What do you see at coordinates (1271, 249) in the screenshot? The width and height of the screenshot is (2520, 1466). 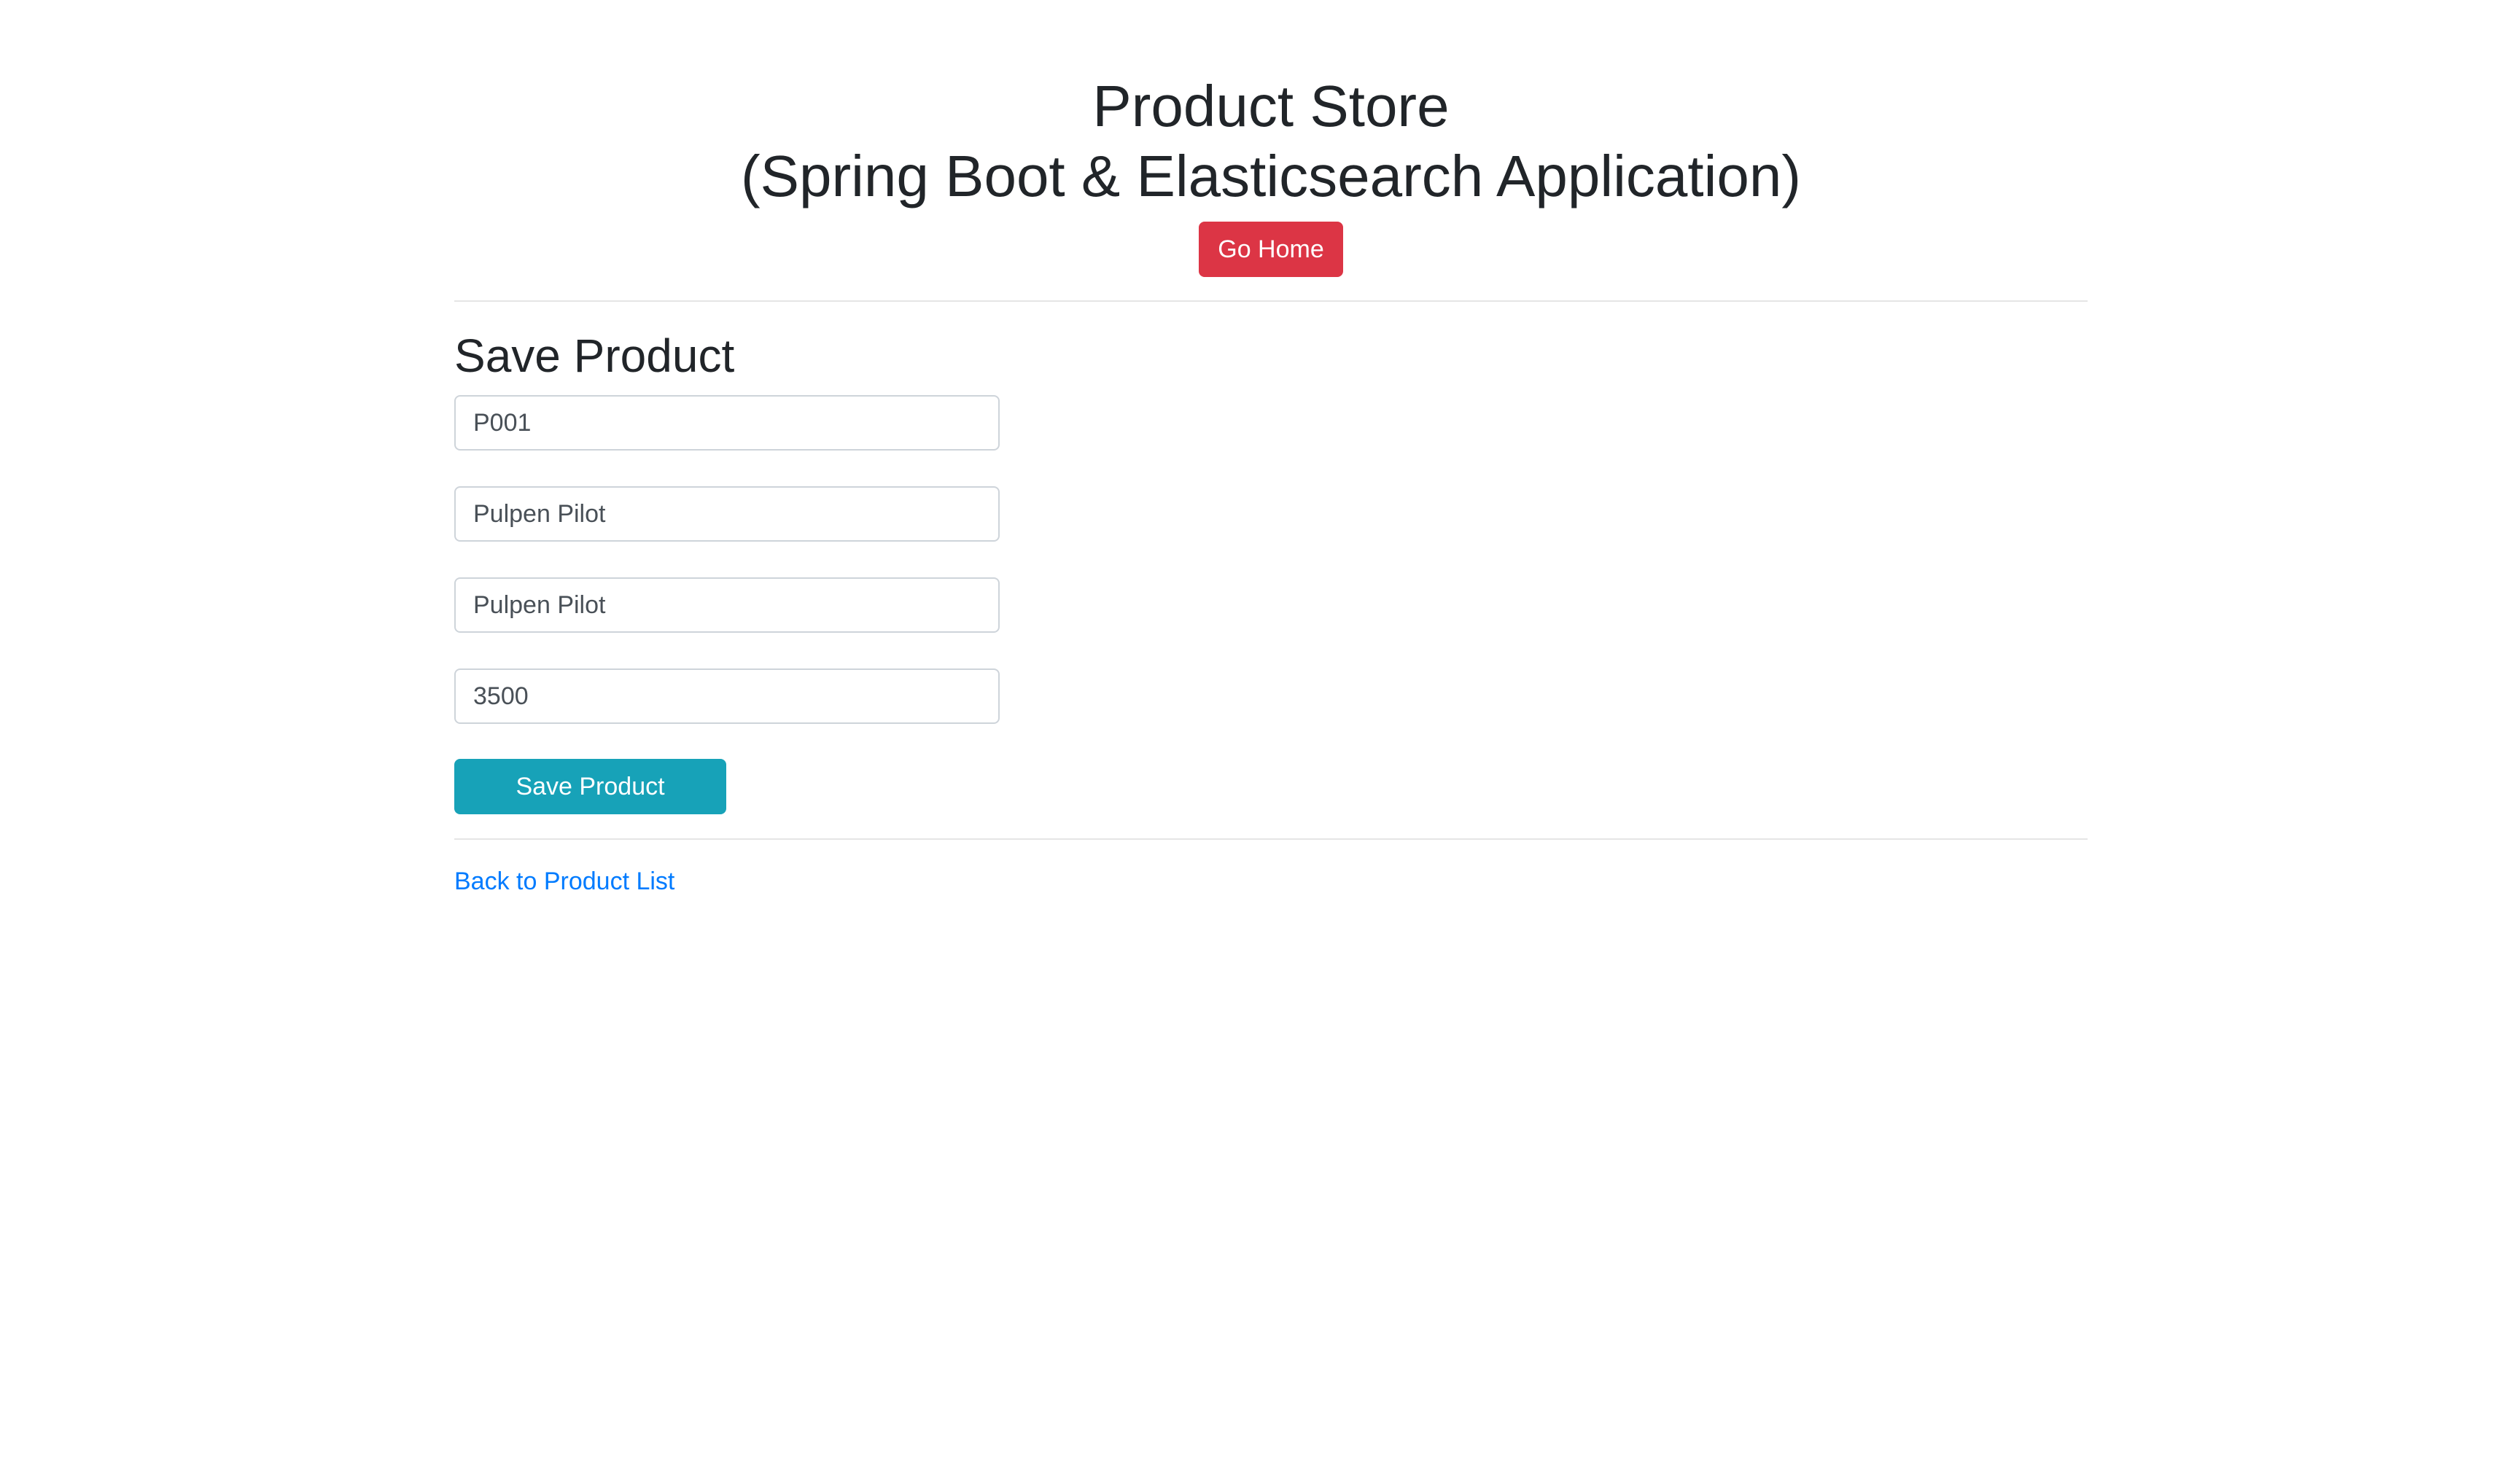 I see `go-home-button: Go Home` at bounding box center [1271, 249].